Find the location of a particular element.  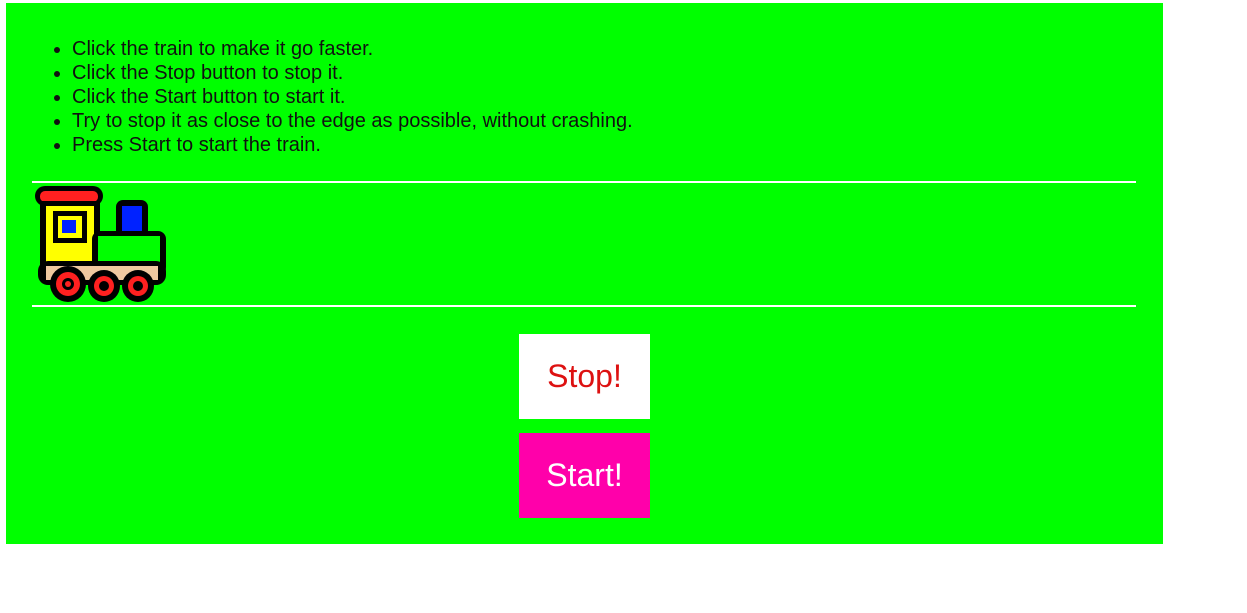

train-icon is located at coordinates (99, 244).